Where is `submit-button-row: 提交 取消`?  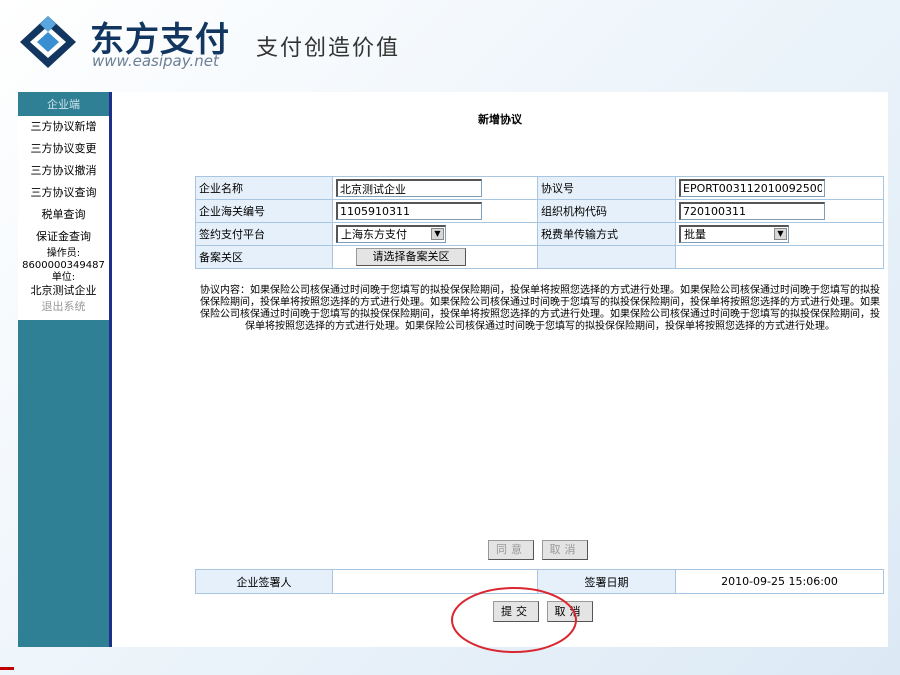
submit-button-row: 提交 取消 is located at coordinates (545, 611).